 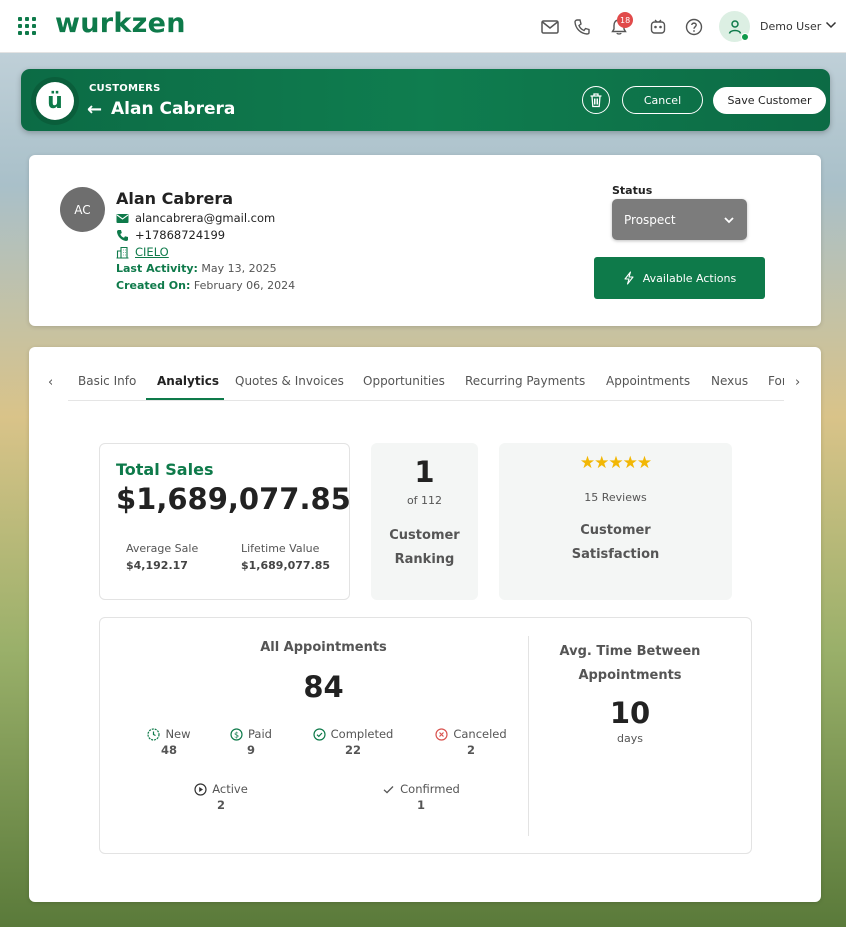 I want to click on status-dropdown: Prospect, so click(x=679, y=219).